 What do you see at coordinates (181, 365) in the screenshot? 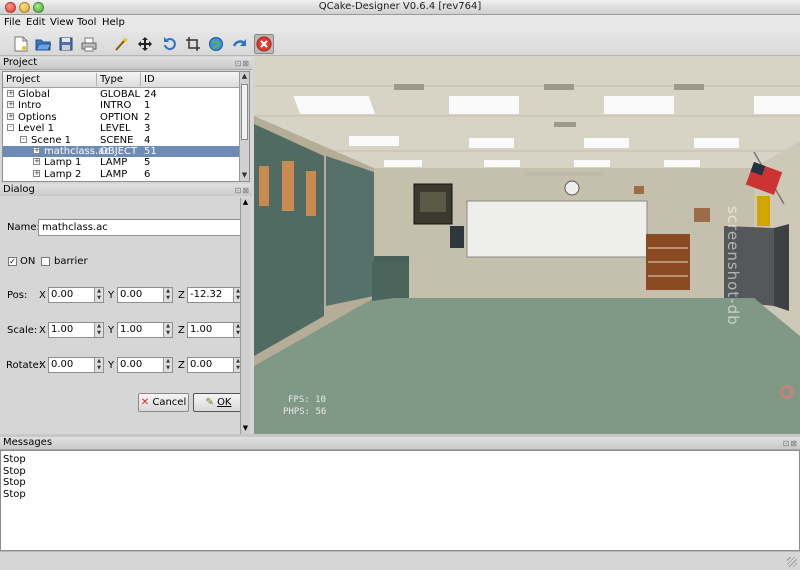
I see `rotate-z-label: Z` at bounding box center [181, 365].